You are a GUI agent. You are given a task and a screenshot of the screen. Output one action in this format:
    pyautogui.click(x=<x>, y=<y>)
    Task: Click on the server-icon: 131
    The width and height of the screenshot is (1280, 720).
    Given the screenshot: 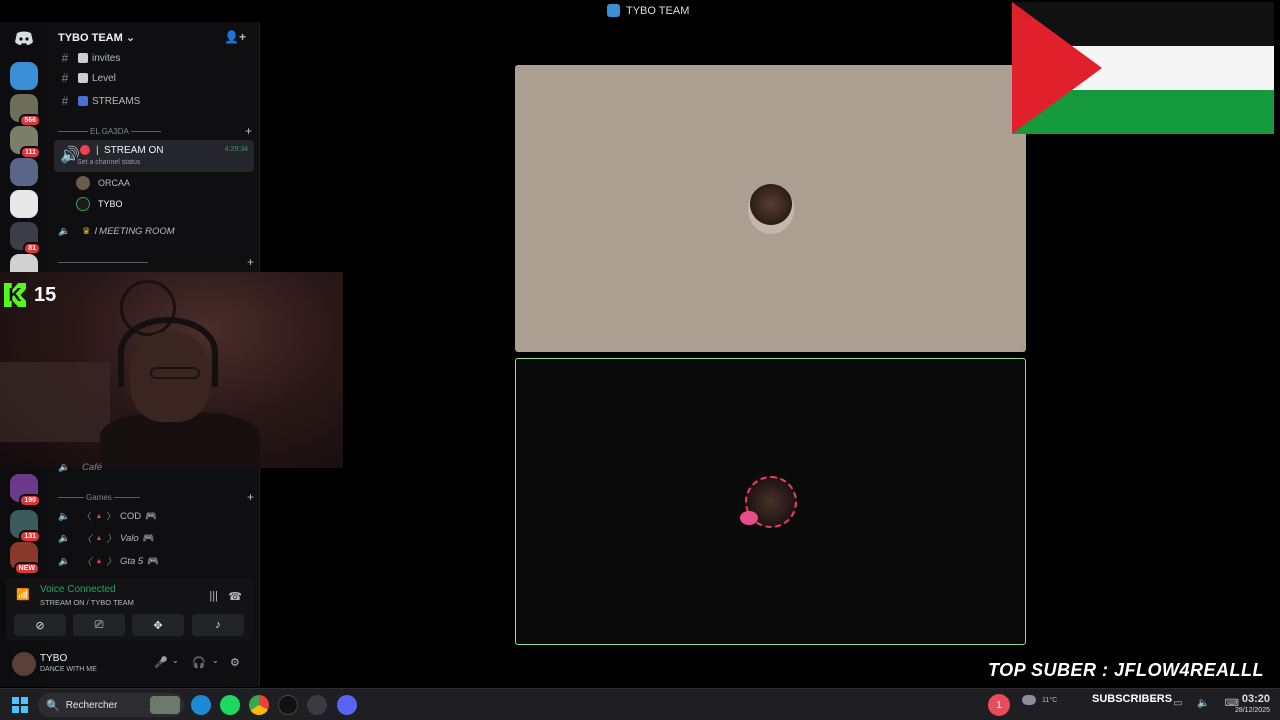 What is the action you would take?
    pyautogui.click(x=25, y=526)
    